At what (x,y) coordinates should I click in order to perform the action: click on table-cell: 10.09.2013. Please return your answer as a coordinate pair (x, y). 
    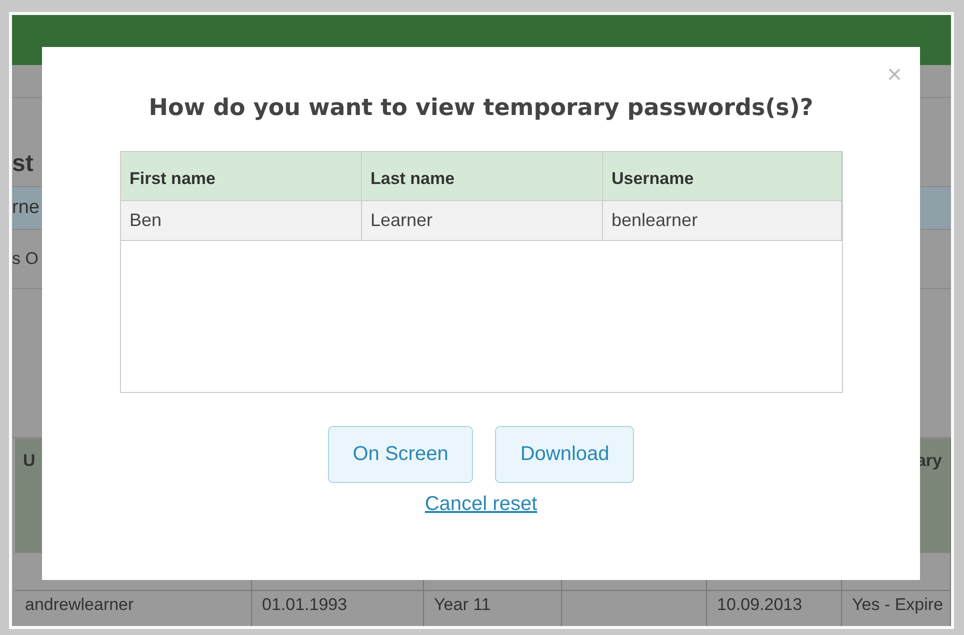
    Looking at the image, I should click on (774, 608).